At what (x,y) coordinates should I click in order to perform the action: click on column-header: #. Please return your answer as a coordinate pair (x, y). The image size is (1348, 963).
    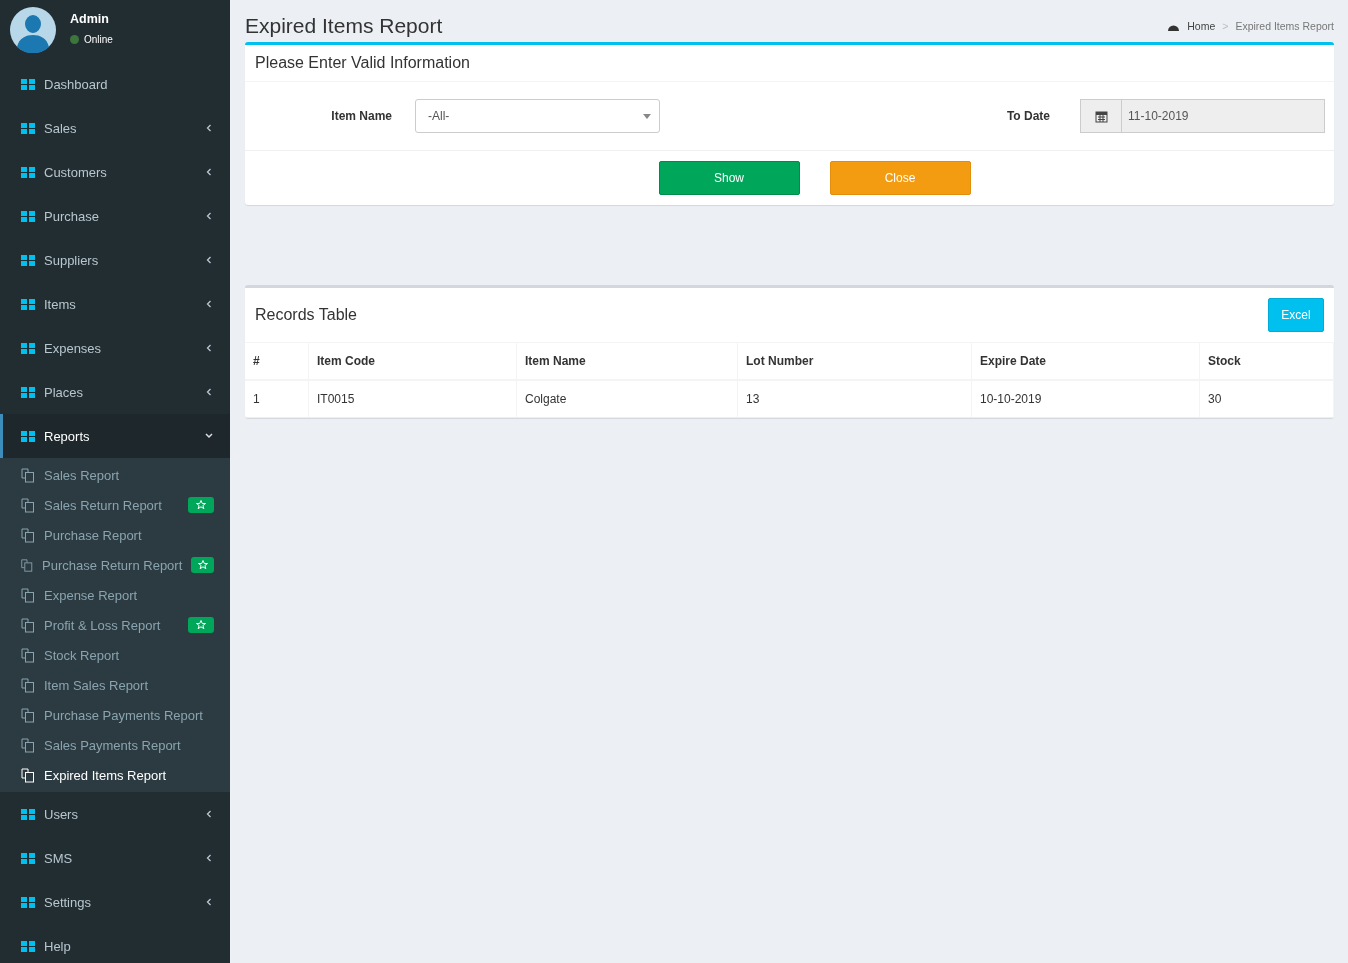
    Looking at the image, I should click on (277, 361).